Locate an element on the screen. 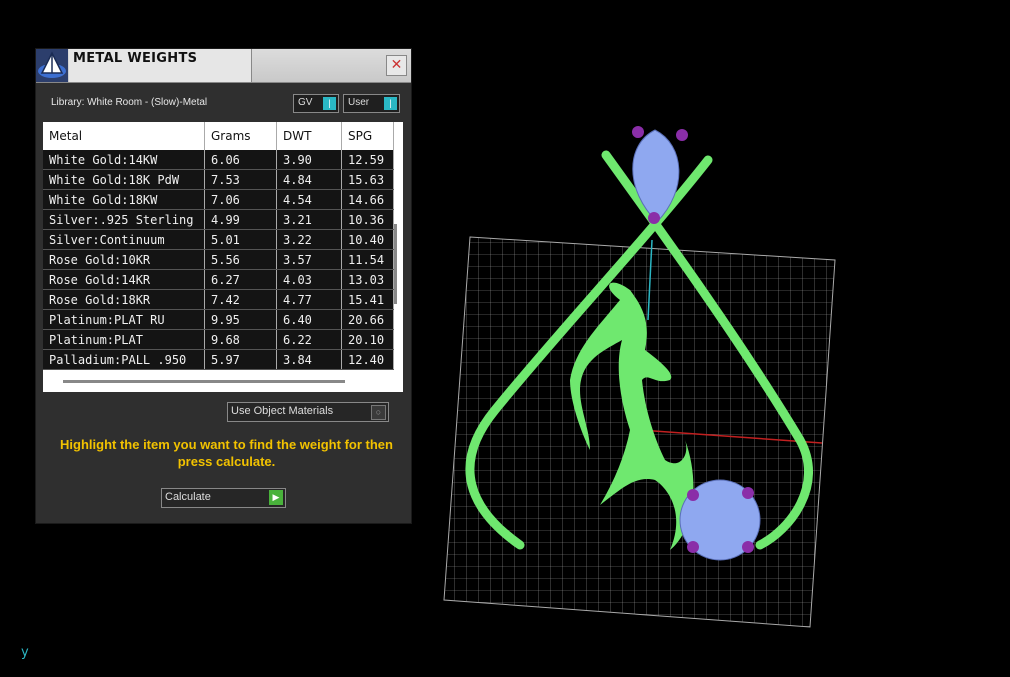 This screenshot has height=677, width=1010. spg-cell: 15.63 is located at coordinates (367, 179).